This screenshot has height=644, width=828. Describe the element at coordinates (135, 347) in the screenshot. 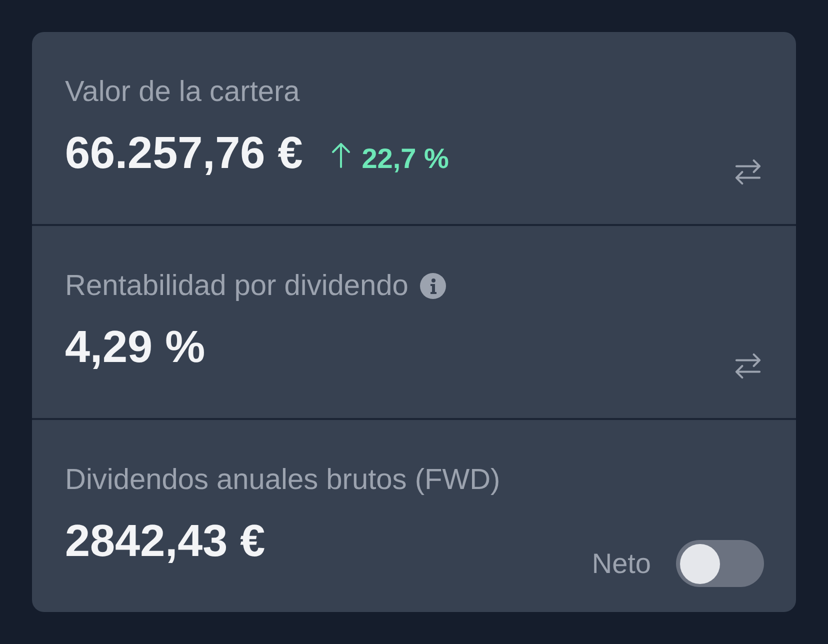

I see `metric-value: 4,29 %` at that location.